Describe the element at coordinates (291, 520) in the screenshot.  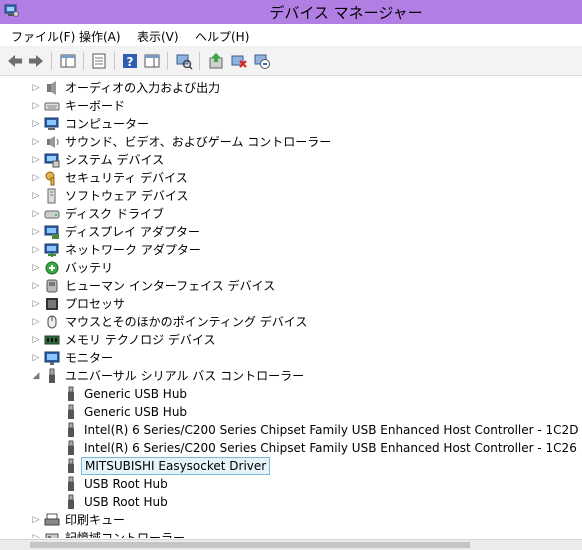
I see `tree-category: ▷ 印刷キュー` at that location.